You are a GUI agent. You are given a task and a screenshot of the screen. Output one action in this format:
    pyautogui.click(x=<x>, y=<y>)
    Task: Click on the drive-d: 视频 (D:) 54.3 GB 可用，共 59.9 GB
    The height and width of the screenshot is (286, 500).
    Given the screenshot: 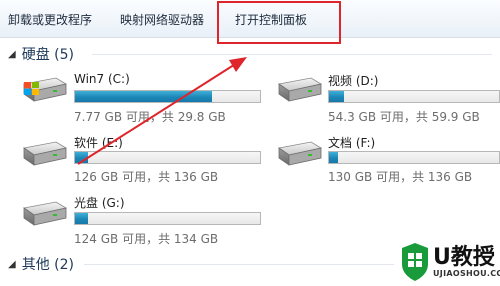 What is the action you would take?
    pyautogui.click(x=386, y=97)
    